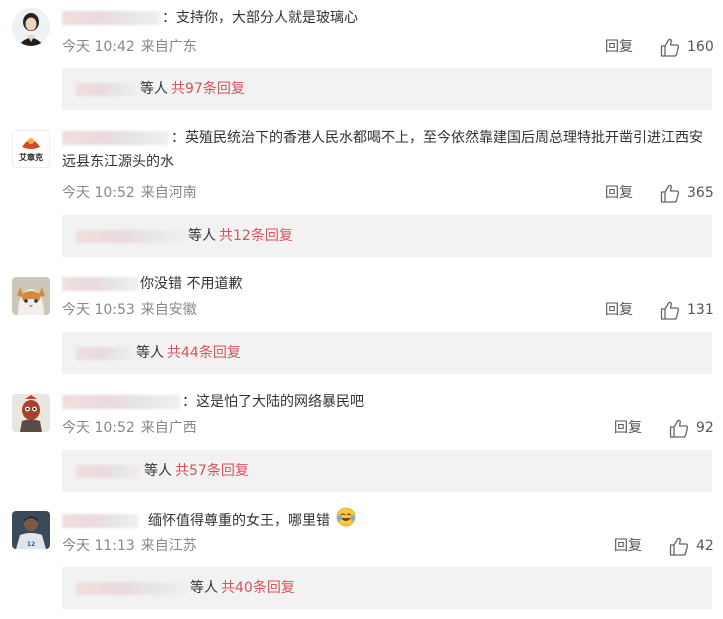 Image resolution: width=723 pixels, height=619 pixels. Describe the element at coordinates (168, 193) in the screenshot. I see `comment-location: 来自河南` at that location.